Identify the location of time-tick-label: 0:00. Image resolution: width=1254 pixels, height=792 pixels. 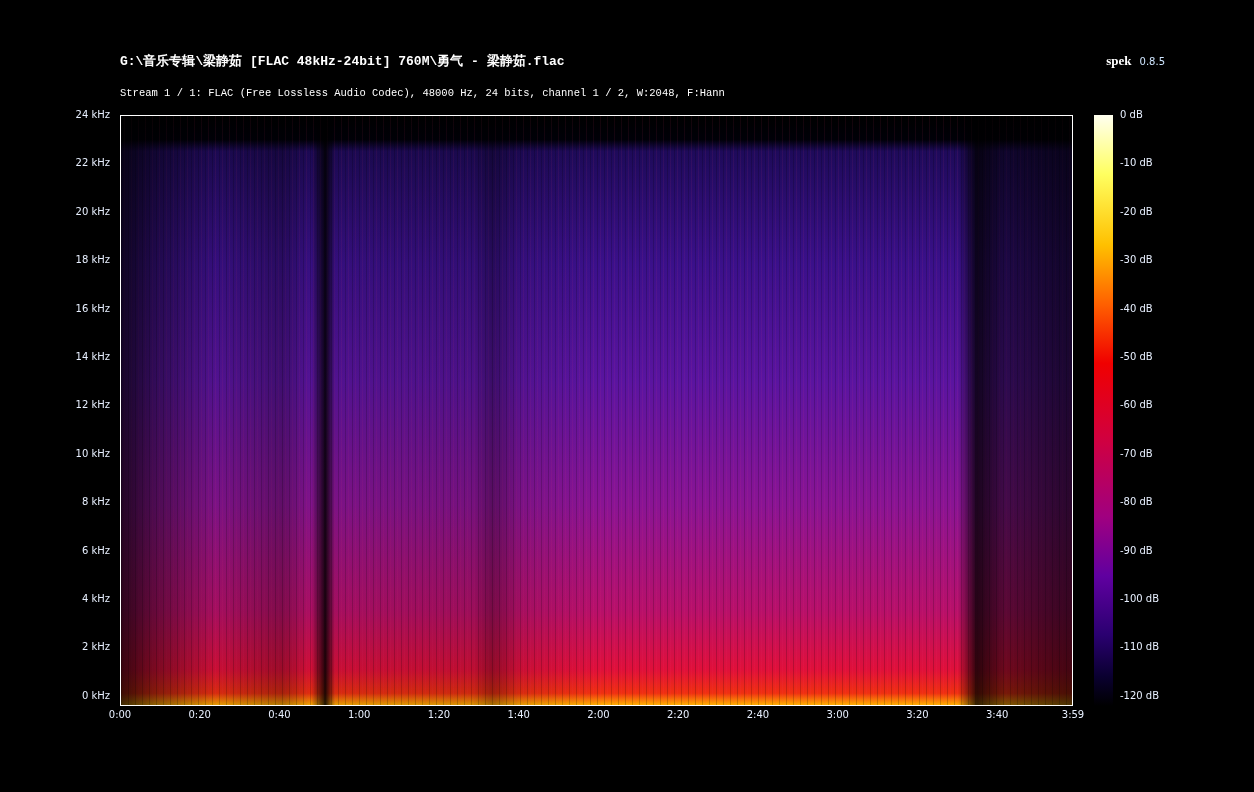
(120, 715).